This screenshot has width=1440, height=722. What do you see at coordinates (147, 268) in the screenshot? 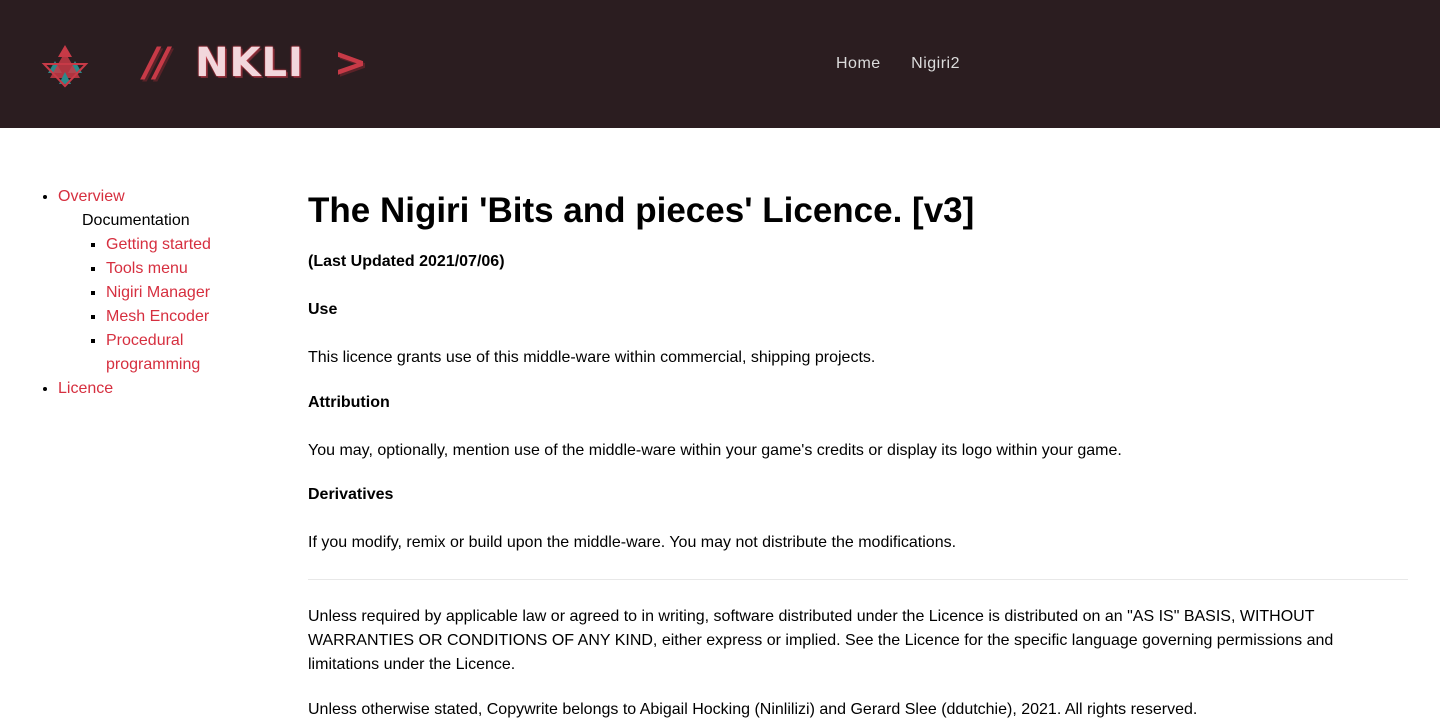
I see `sidebar-link-tools-menu: Tools menu` at bounding box center [147, 268].